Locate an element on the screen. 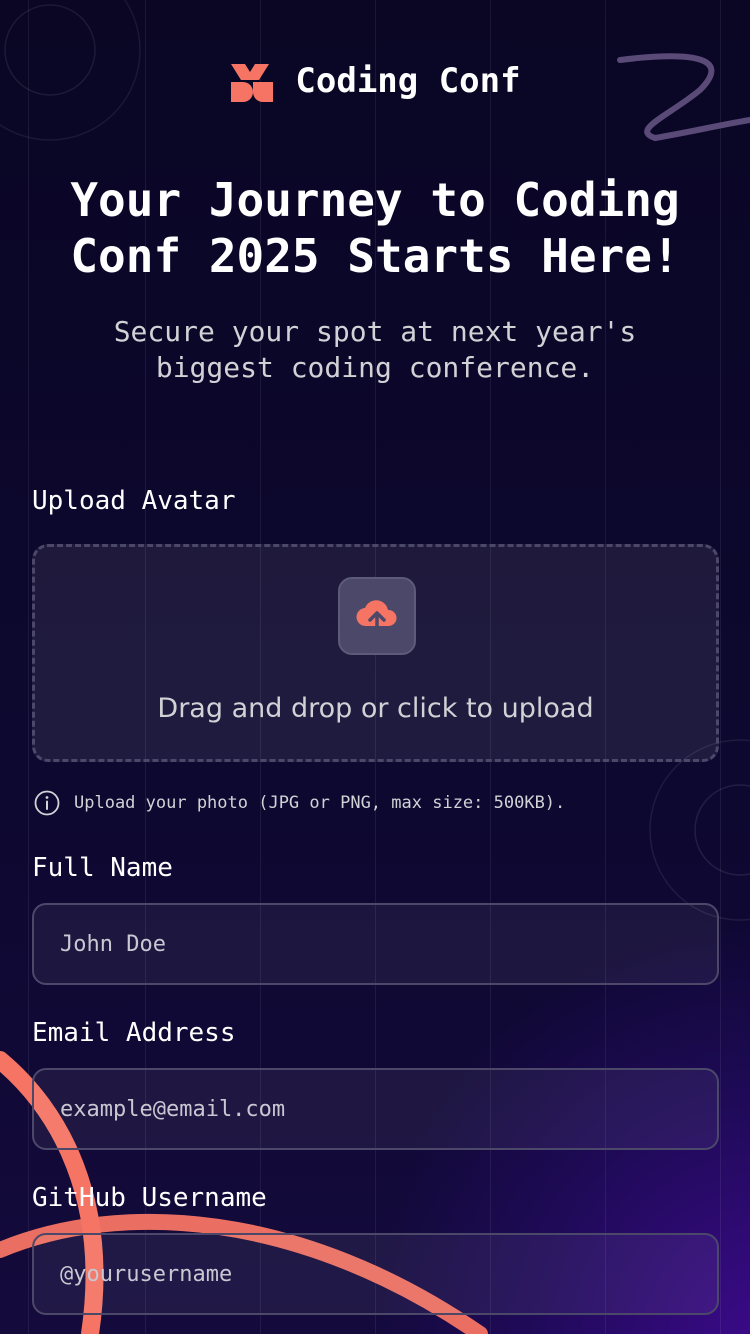 This screenshot has width=750, height=1334. coding-conf-logo-icon is located at coordinates (252, 83).